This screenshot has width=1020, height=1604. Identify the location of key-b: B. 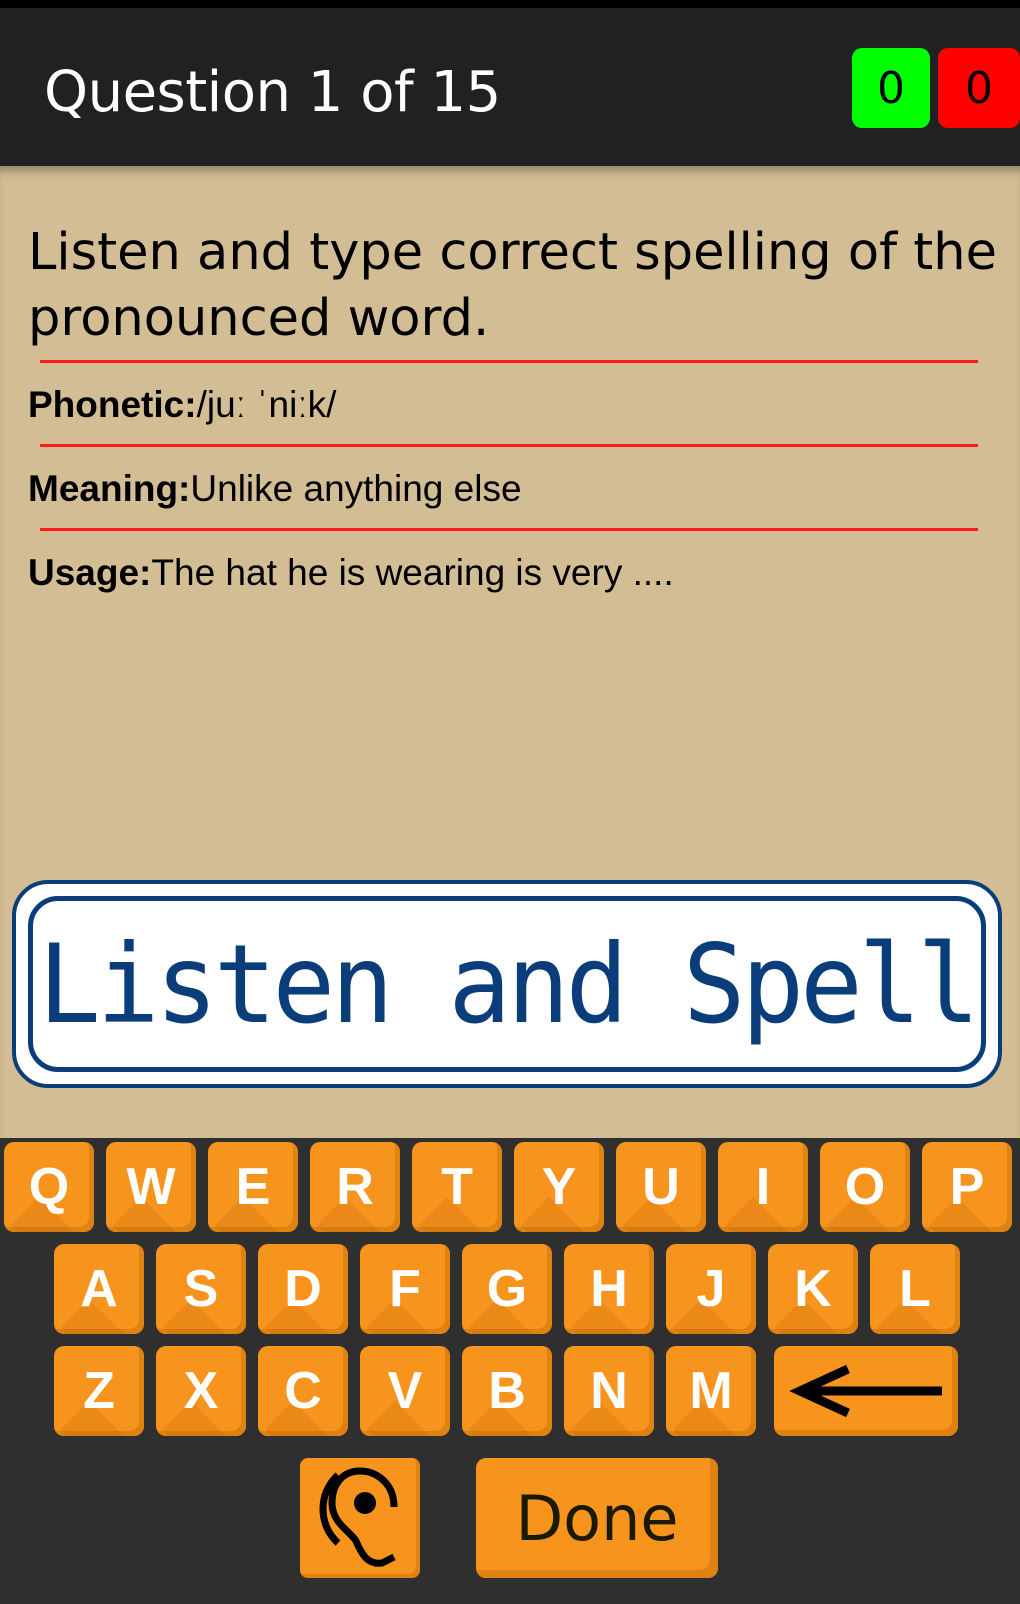
(507, 1391).